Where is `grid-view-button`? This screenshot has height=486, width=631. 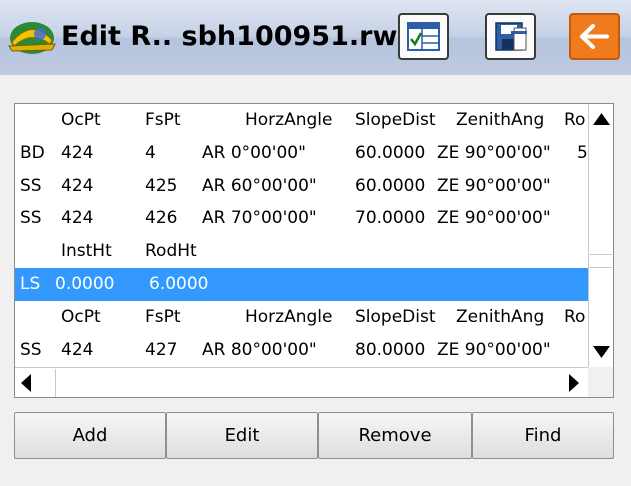
grid-view-button is located at coordinates (423, 36).